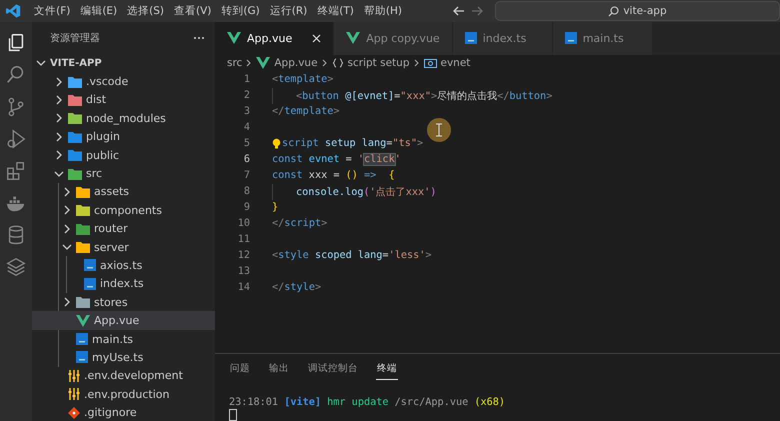 This screenshot has width=780, height=421. What do you see at coordinates (123, 320) in the screenshot?
I see `file-tree-item: App.vue` at bounding box center [123, 320].